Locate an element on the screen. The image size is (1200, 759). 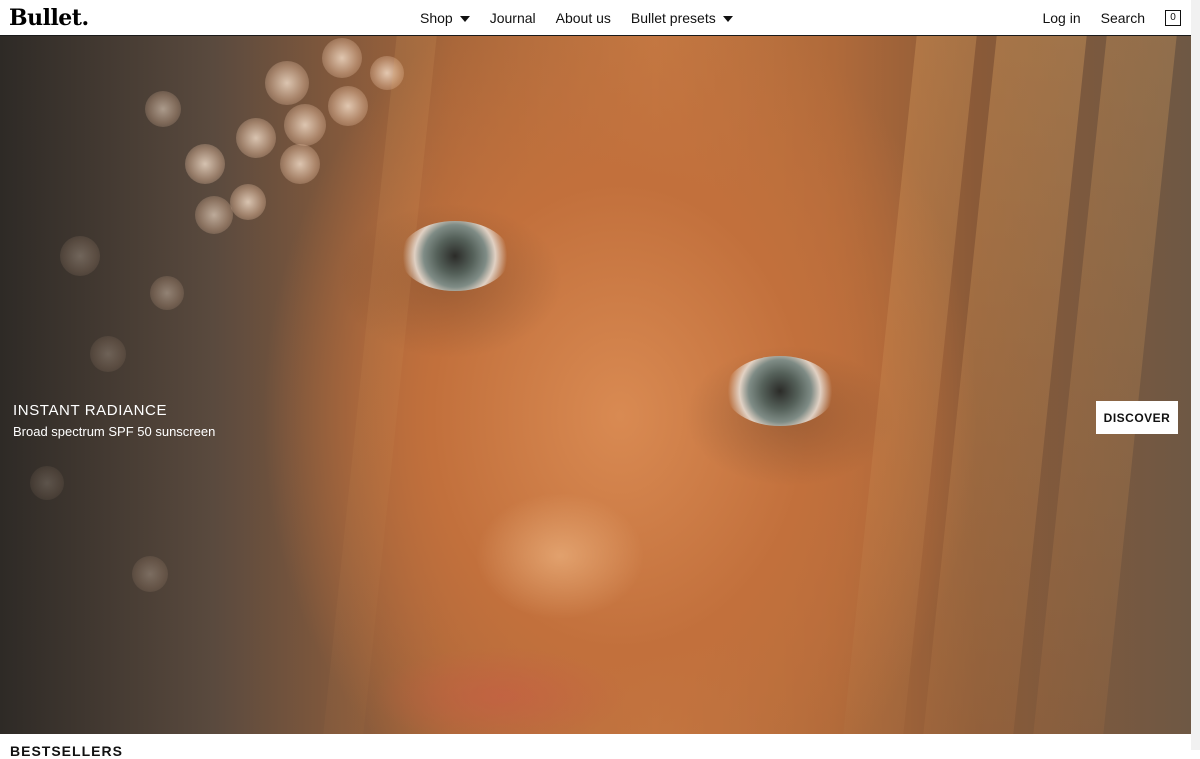
hero-title: INSTANT RADIANCE is located at coordinates (90, 410).